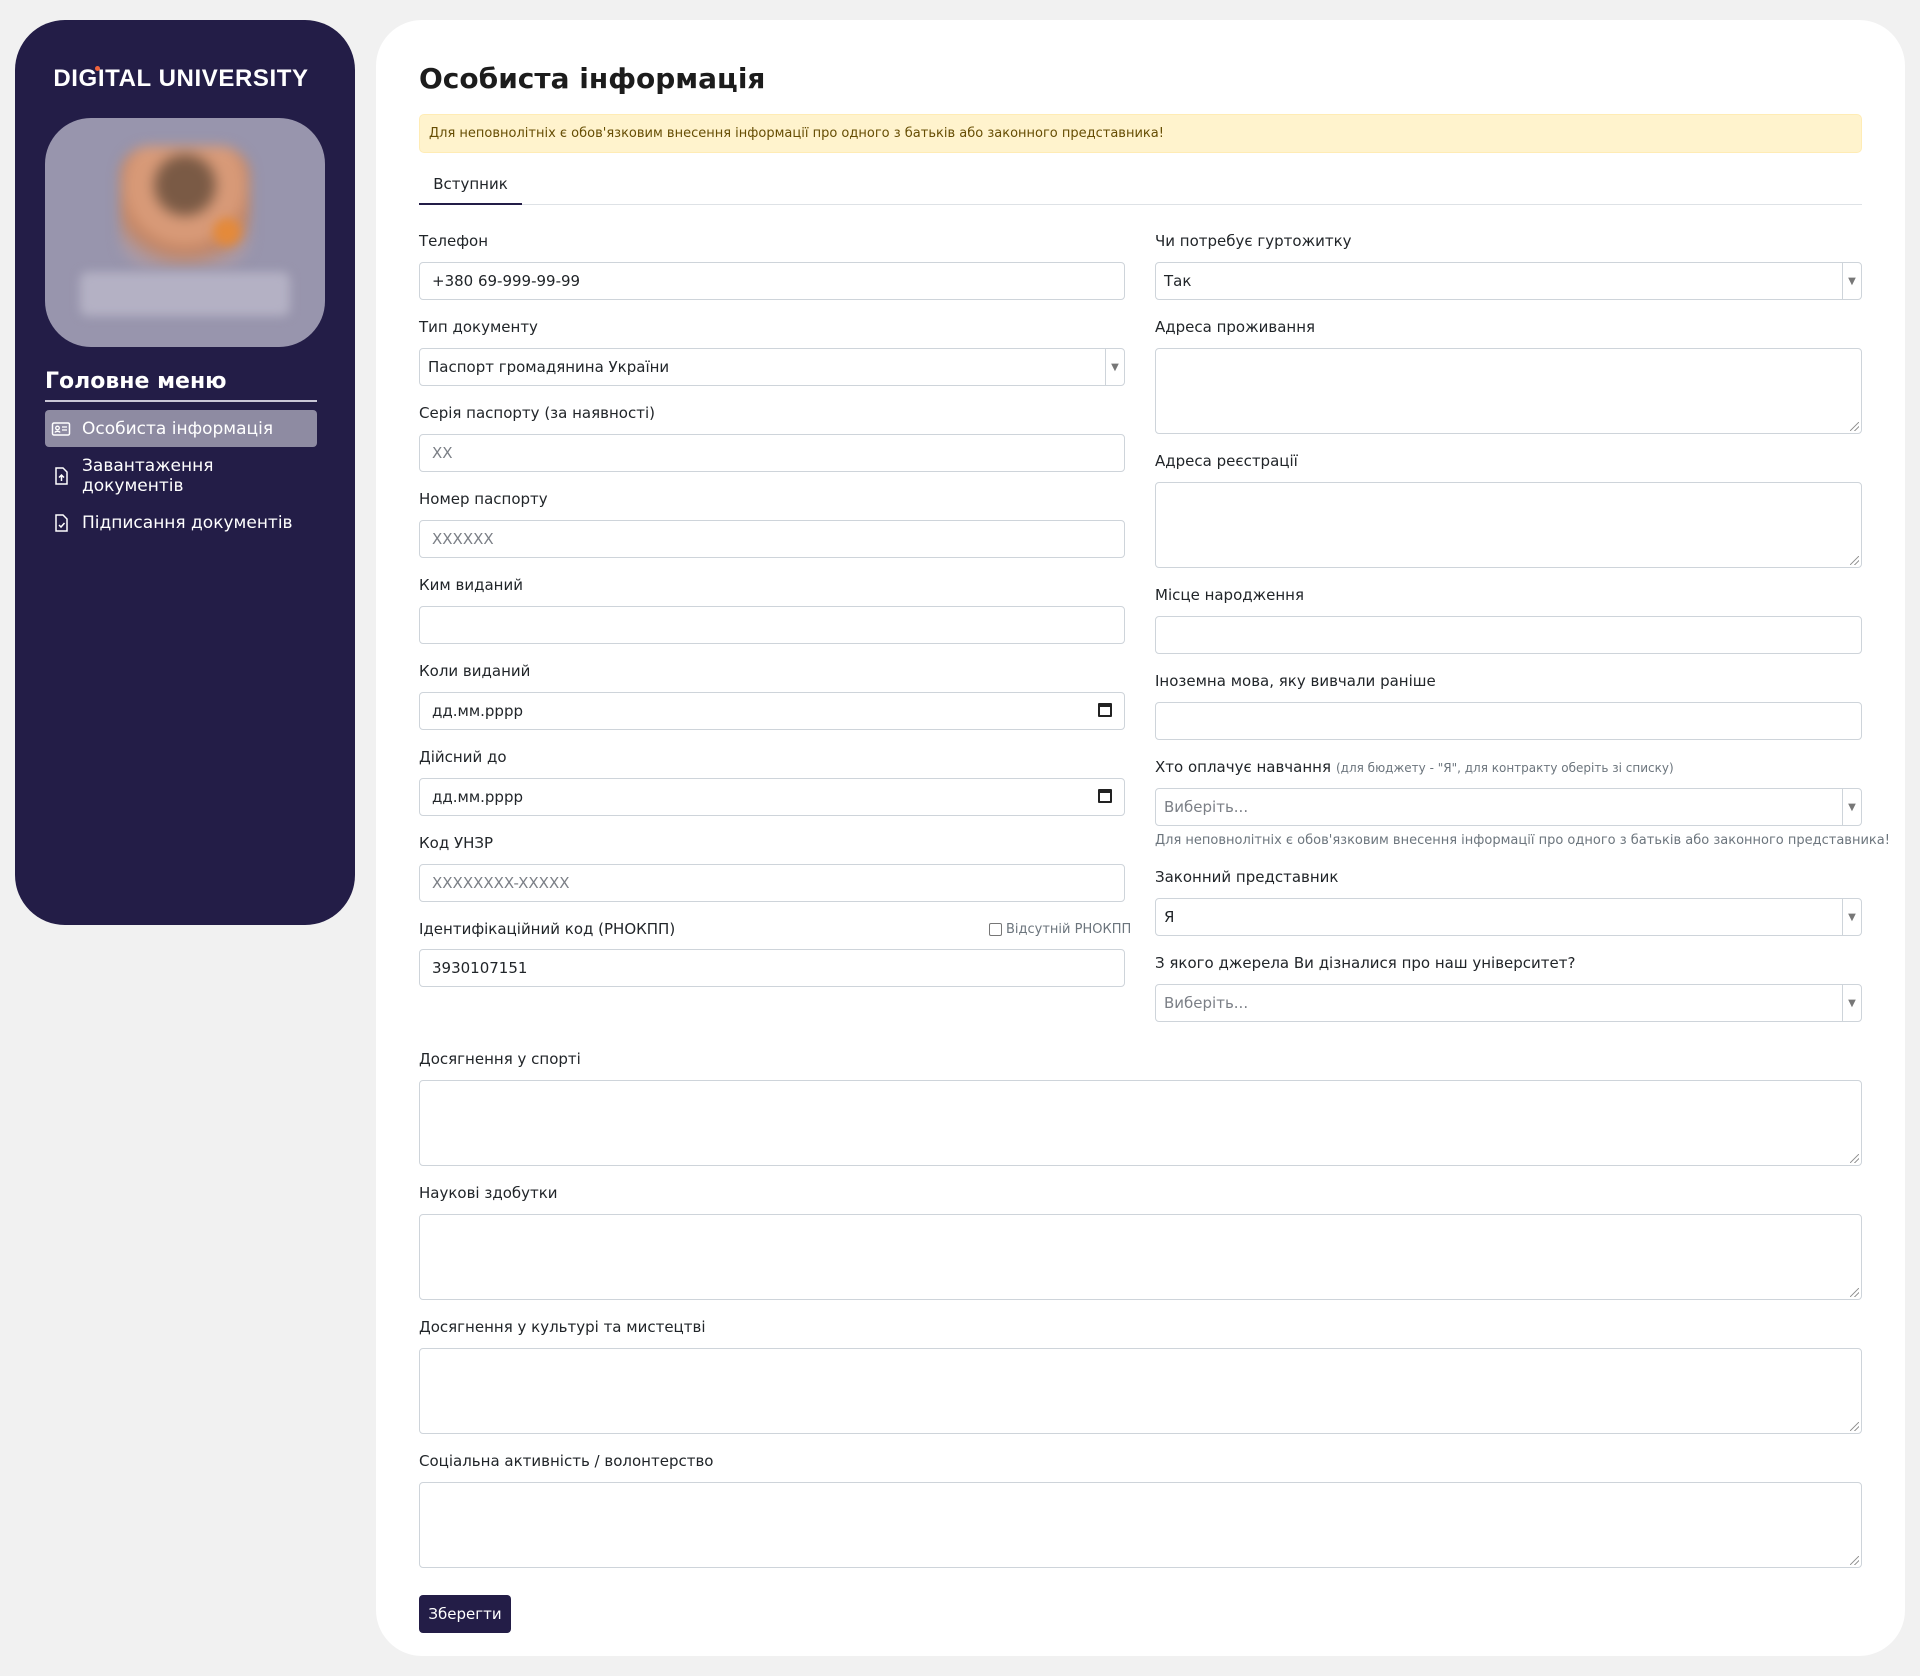 Image resolution: width=1920 pixels, height=1676 pixels. Describe the element at coordinates (772, 625) in the screenshot. I see `issued-by-input` at that location.